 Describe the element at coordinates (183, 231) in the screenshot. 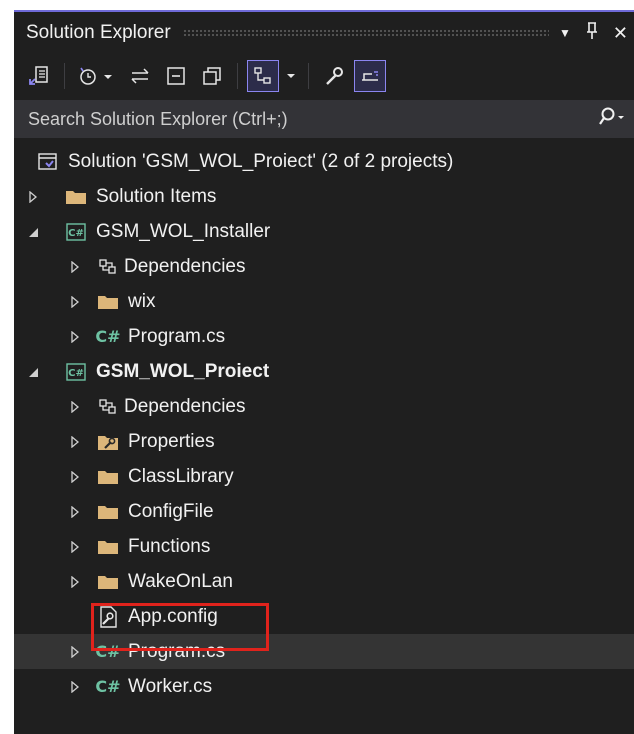

I see `tree-item-label: GSM_WOL_Installer` at that location.